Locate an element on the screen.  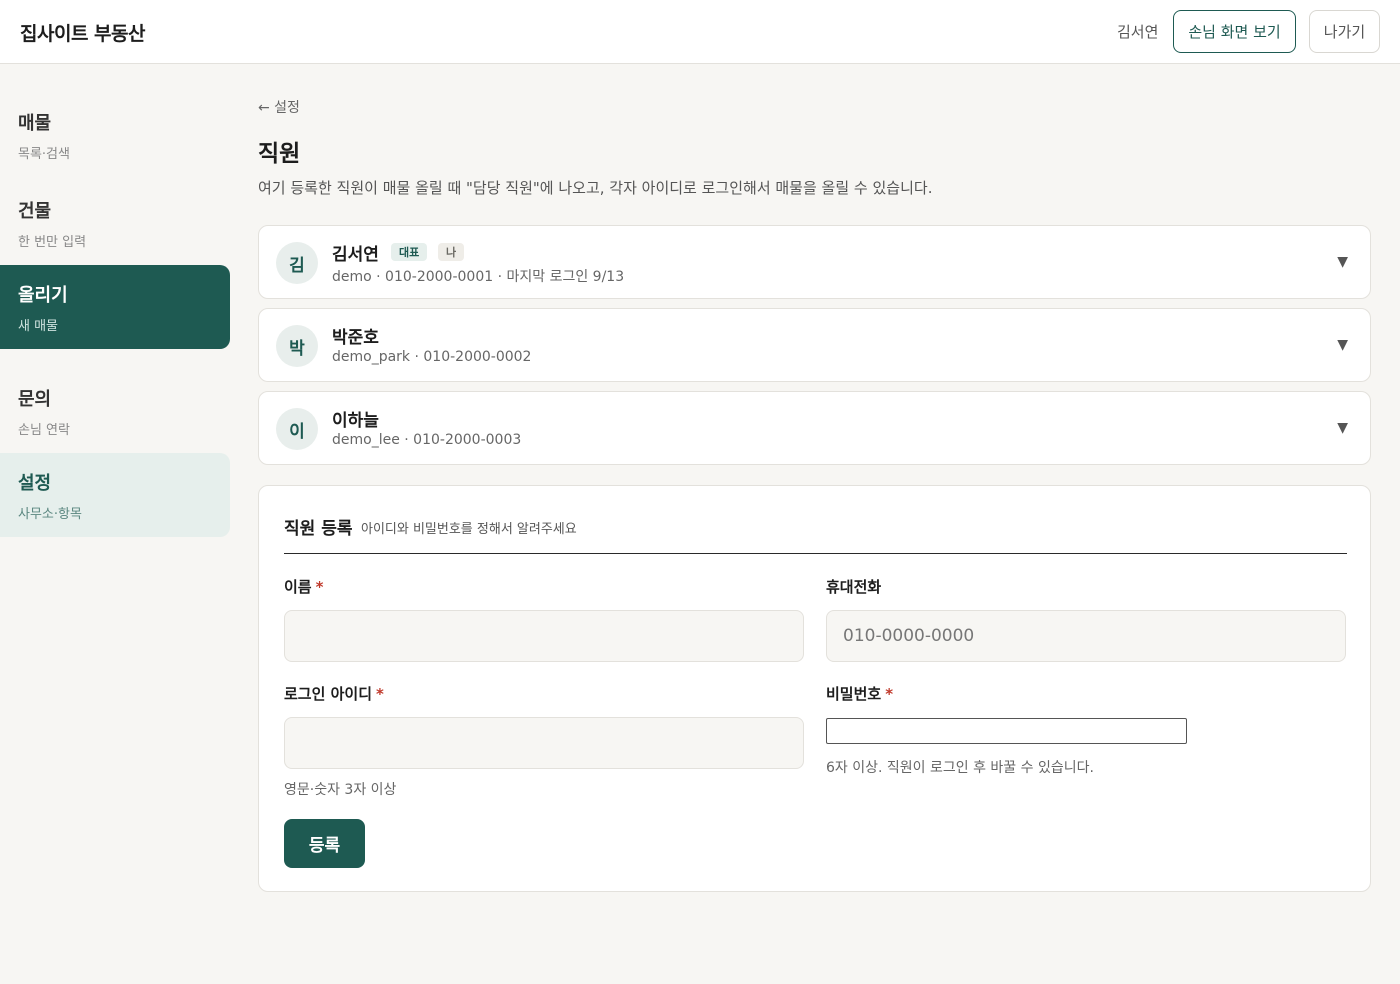
sidebar-item-inquiries: 문의 손님 연락 is located at coordinates (115, 411).